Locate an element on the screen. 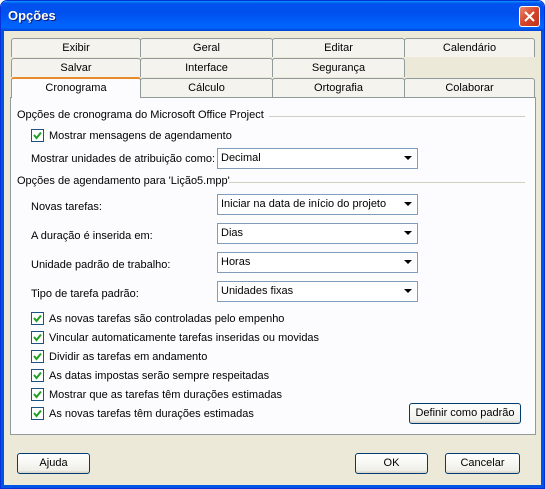  window-frame-left is located at coordinates (2, 259).